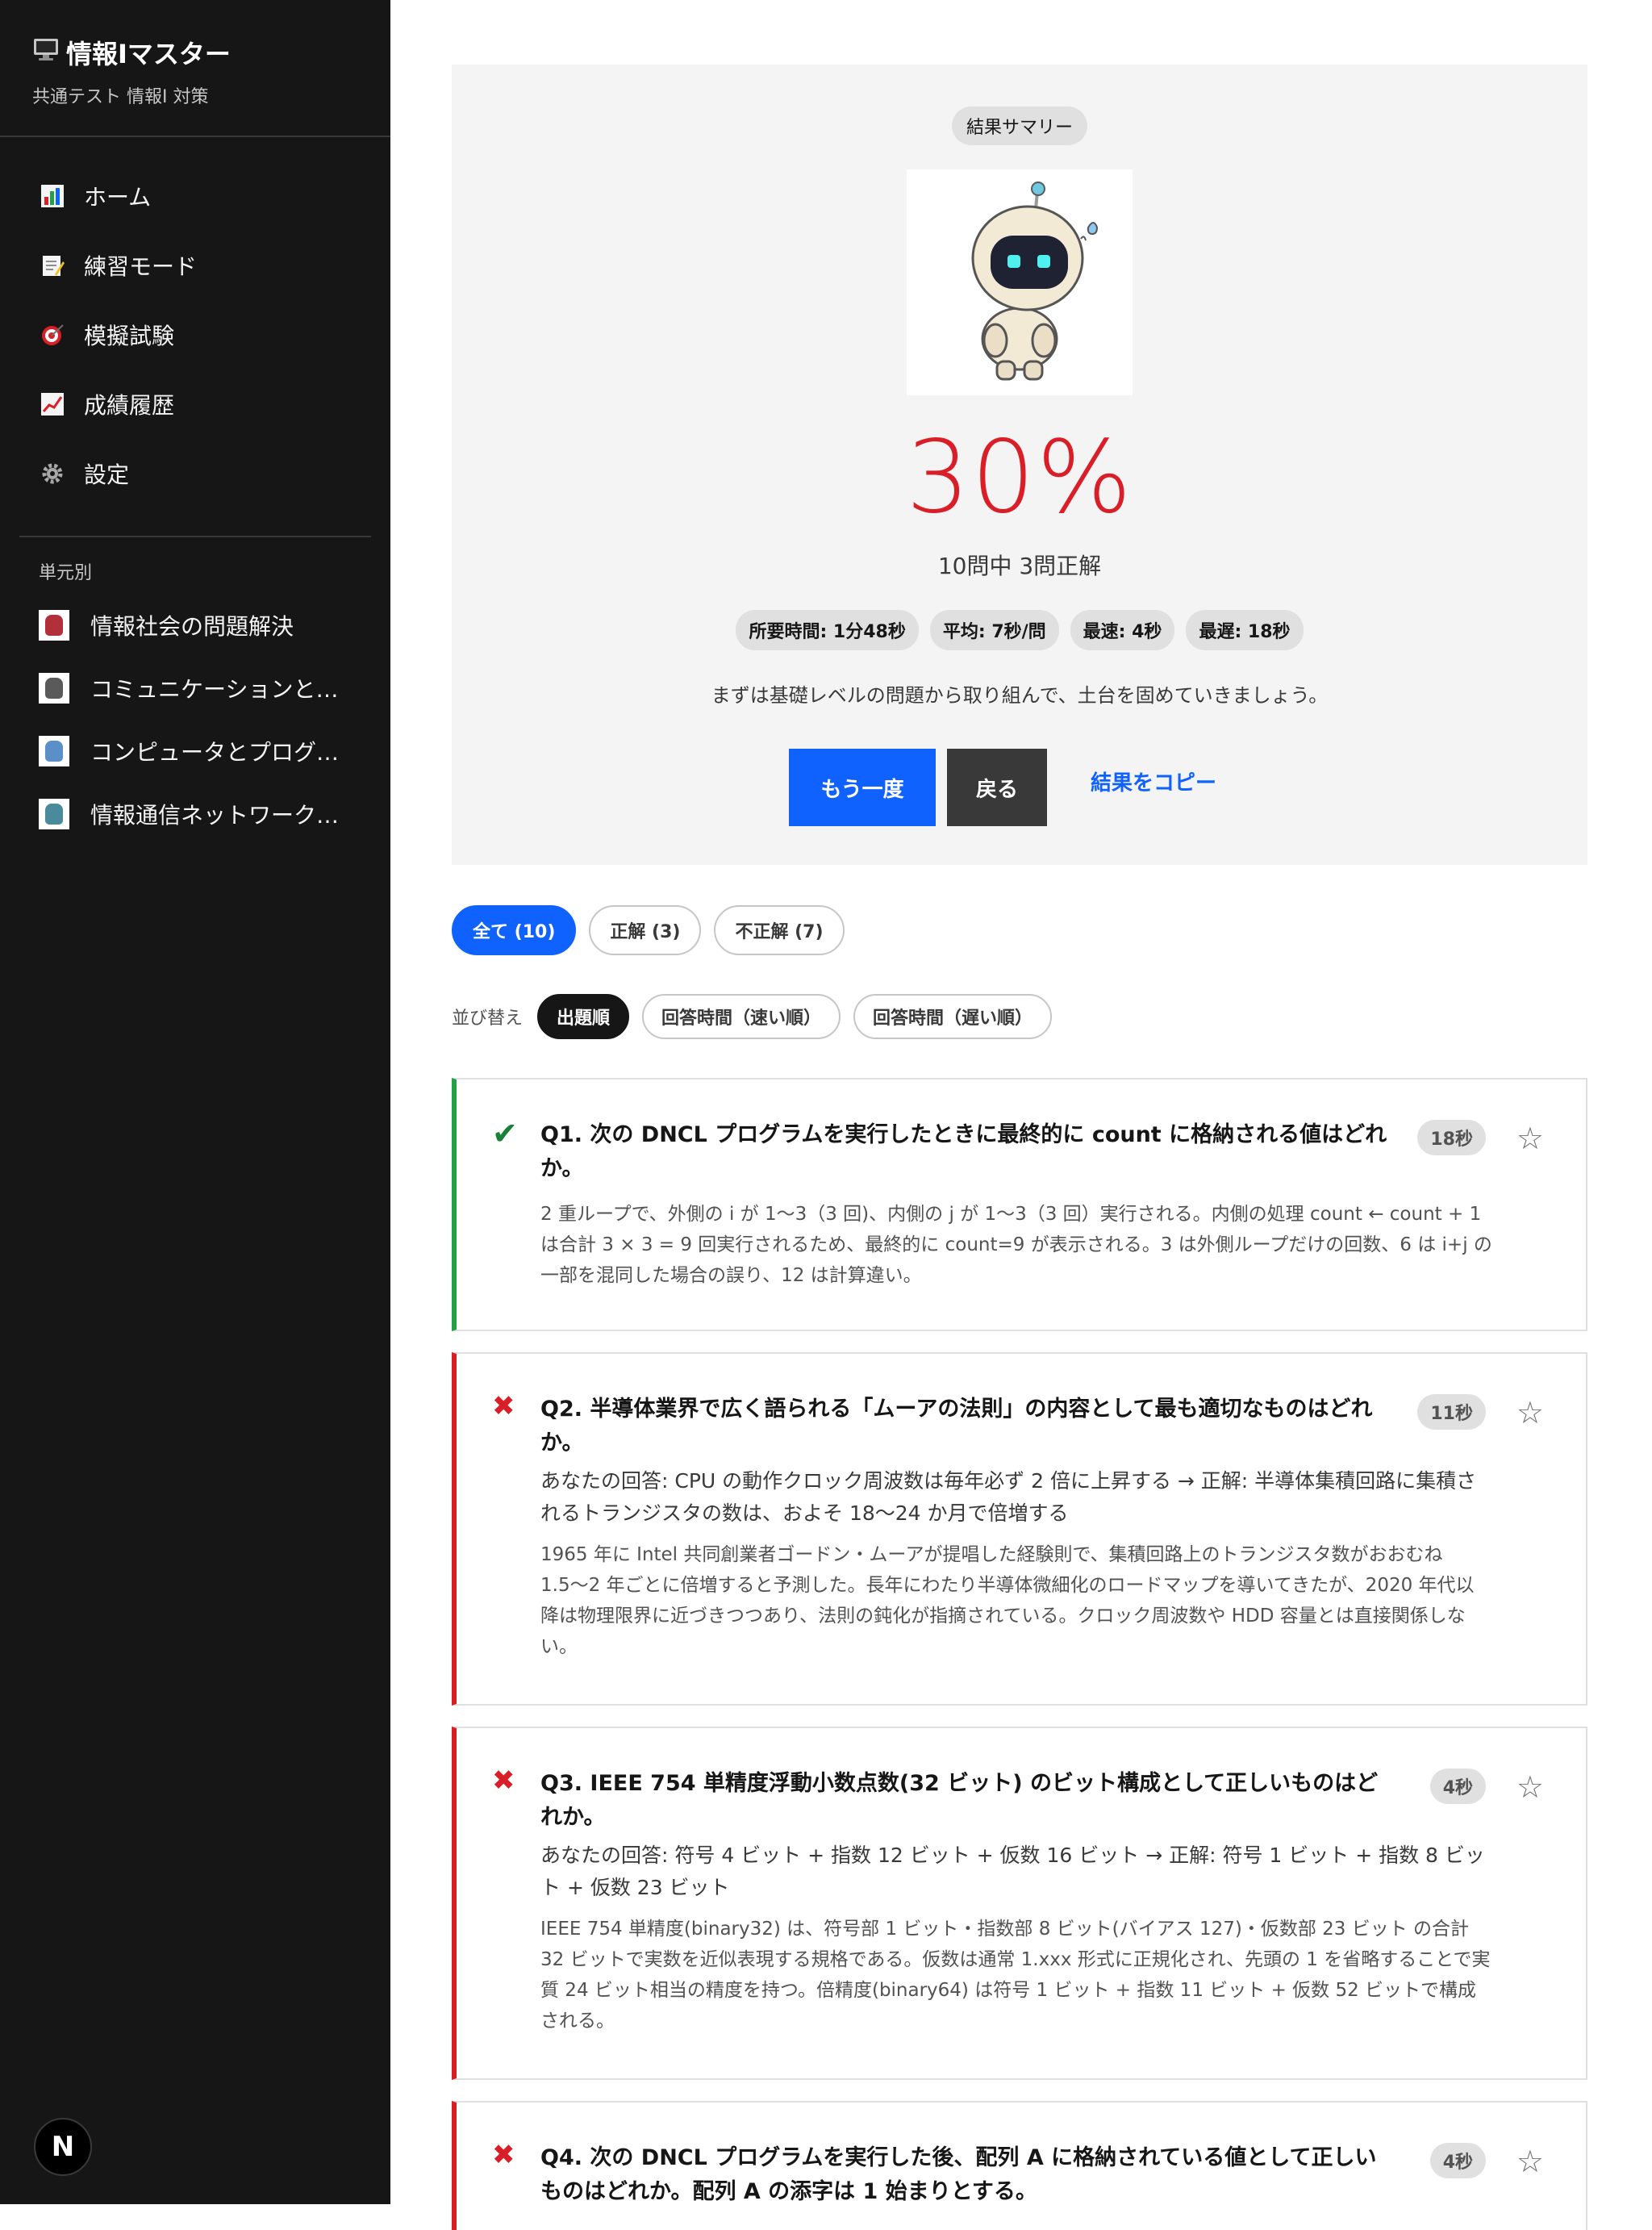 The image size is (1652, 2230). What do you see at coordinates (63, 2147) in the screenshot?
I see `framework-badge: N` at bounding box center [63, 2147].